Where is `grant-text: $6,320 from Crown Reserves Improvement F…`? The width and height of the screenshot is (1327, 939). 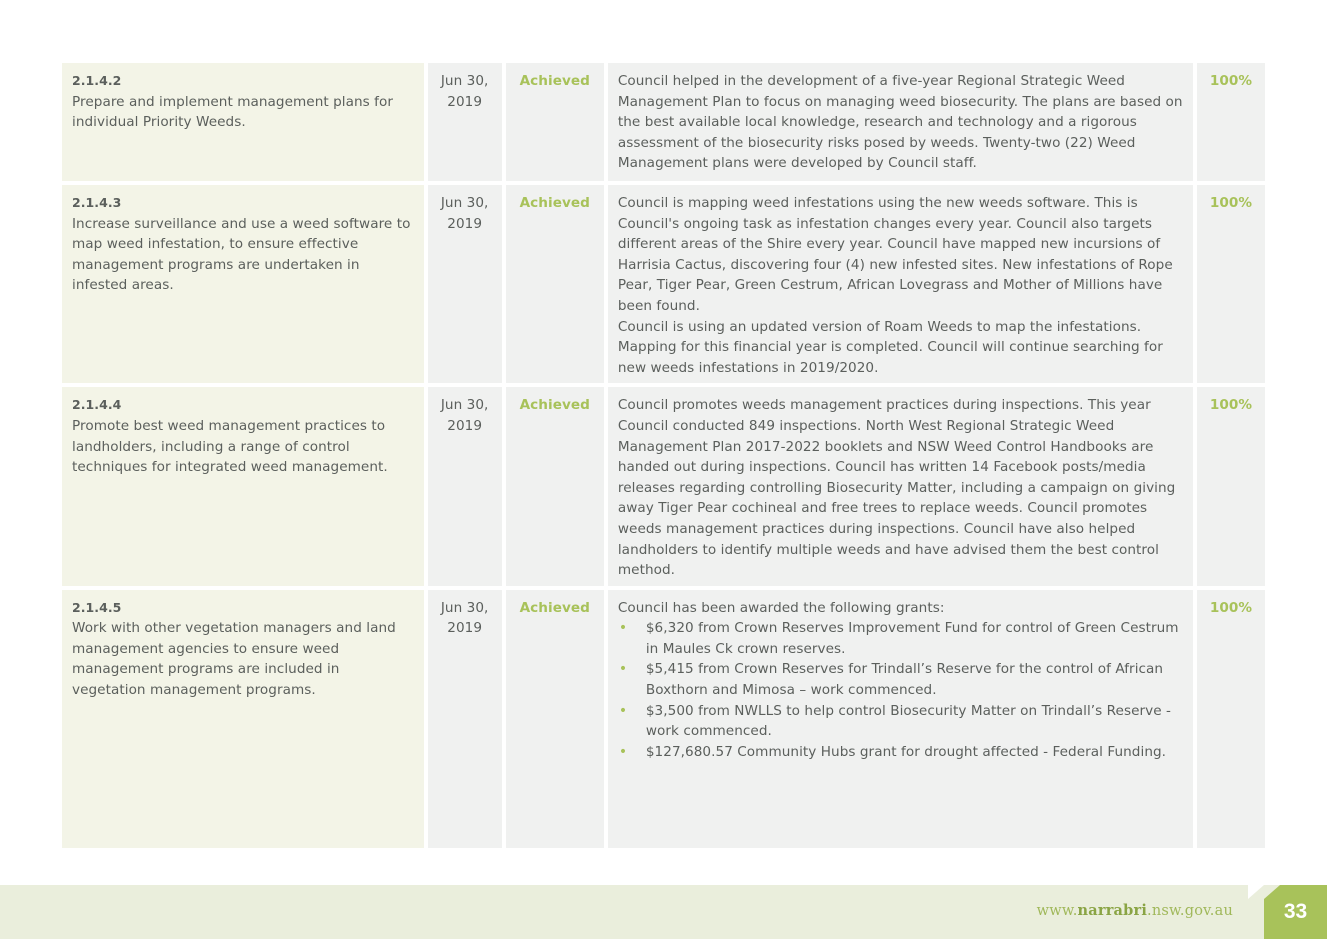
grant-text: $6,320 from Crown Reserves Improvement F… is located at coordinates (912, 638).